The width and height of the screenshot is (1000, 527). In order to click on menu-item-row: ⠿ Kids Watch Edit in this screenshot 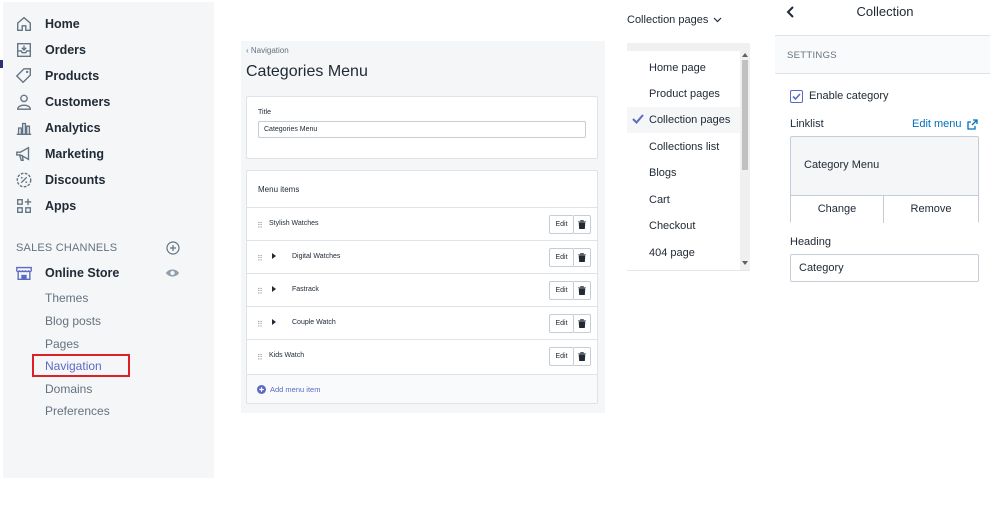, I will do `click(422, 355)`.